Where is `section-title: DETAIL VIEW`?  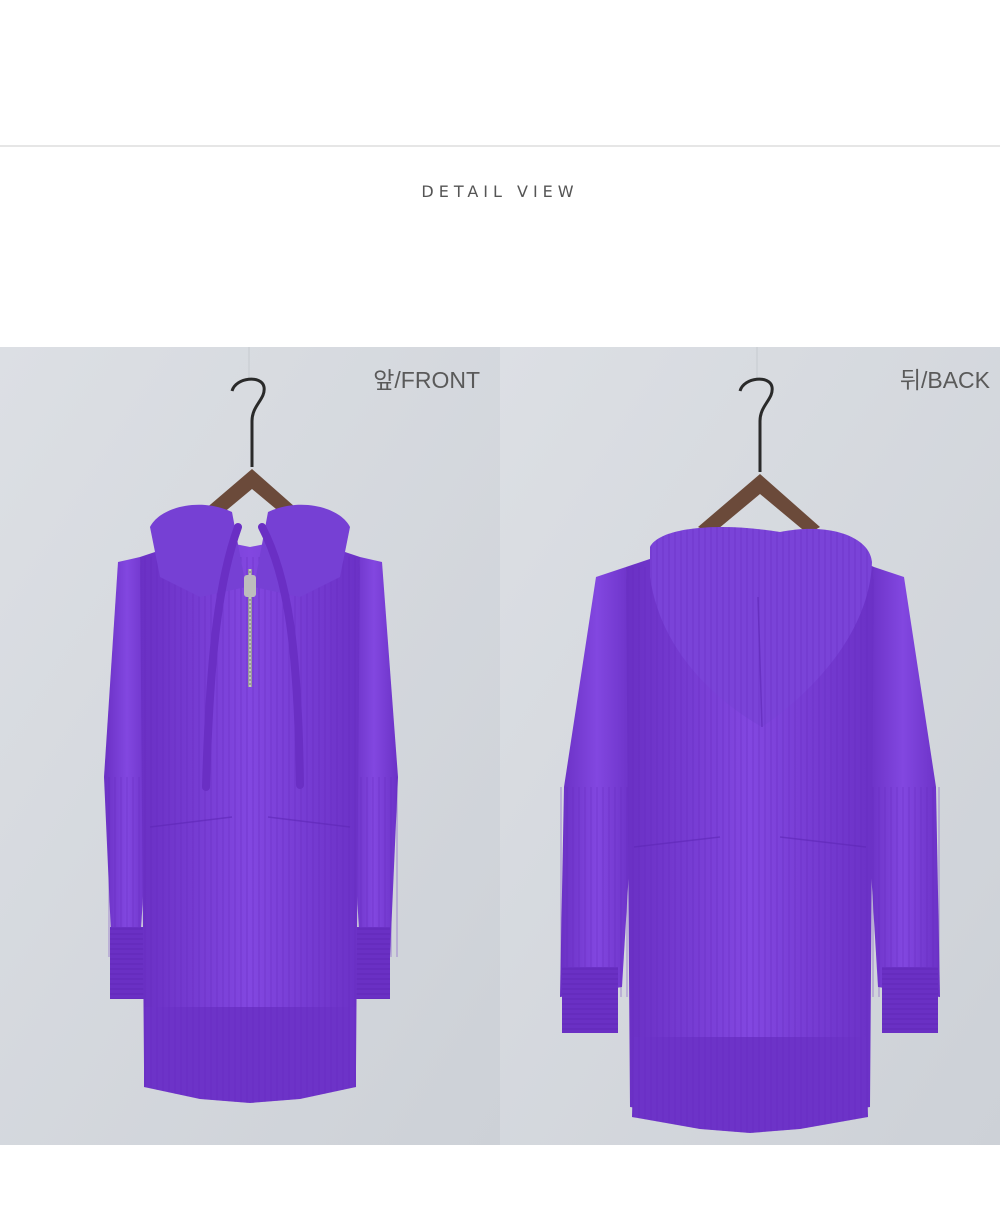 section-title: DETAIL VIEW is located at coordinates (500, 191).